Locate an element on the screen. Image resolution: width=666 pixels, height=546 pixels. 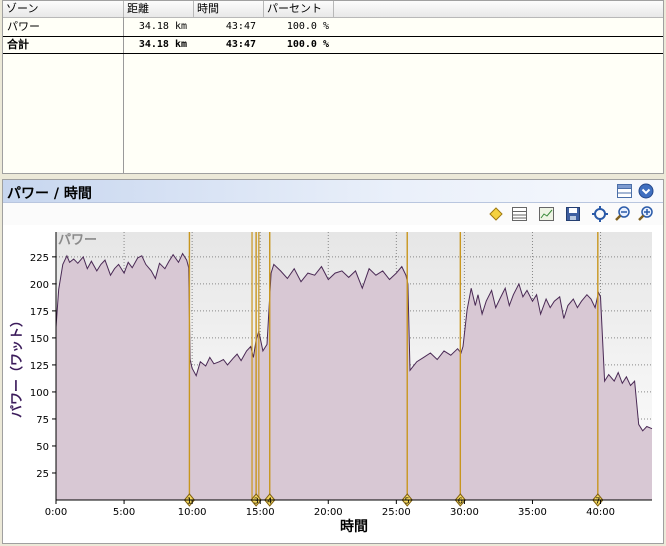
total-label: 合計 is located at coordinates (18, 44).